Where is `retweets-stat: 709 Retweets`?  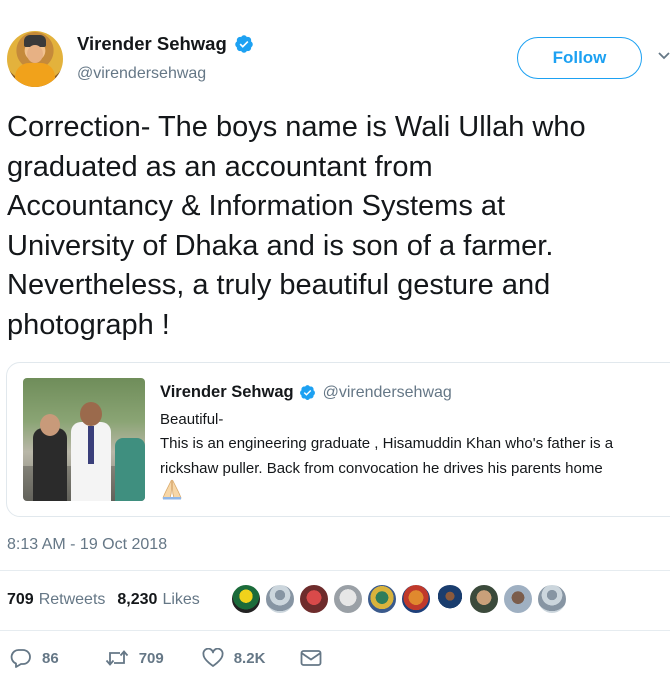
retweets-stat: 709 Retweets is located at coordinates (56, 600).